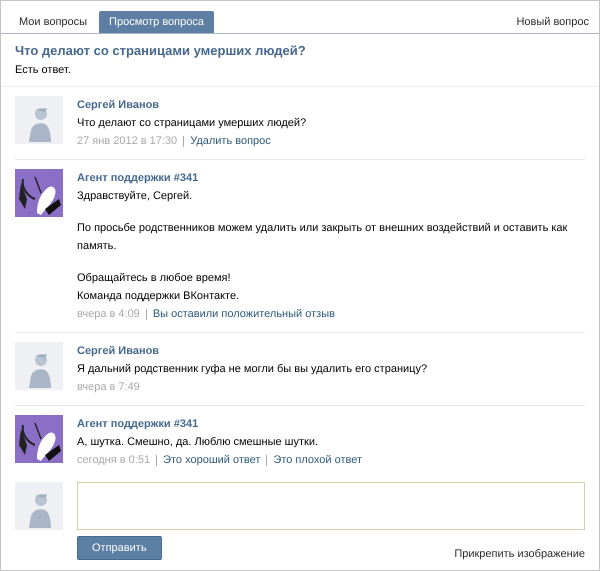 The width and height of the screenshot is (600, 571). What do you see at coordinates (198, 442) in the screenshot?
I see `message-text: А, шутка. Смешно, да. Люблю смешные шутки.` at bounding box center [198, 442].